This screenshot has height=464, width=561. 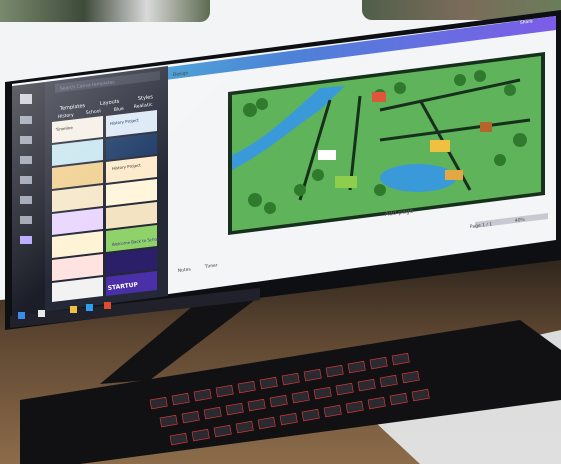 I want to click on filter-chip: Blue, so click(x=119, y=109).